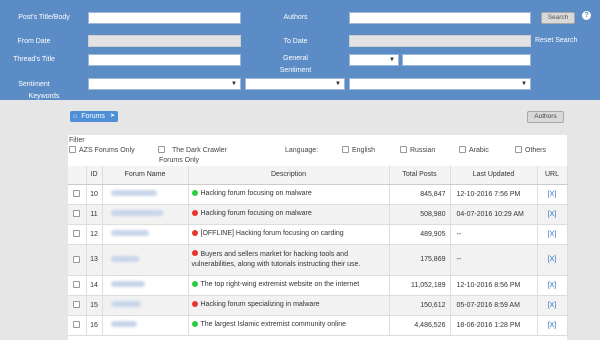 The image size is (600, 340). I want to click on lang-others: Others, so click(530, 150).